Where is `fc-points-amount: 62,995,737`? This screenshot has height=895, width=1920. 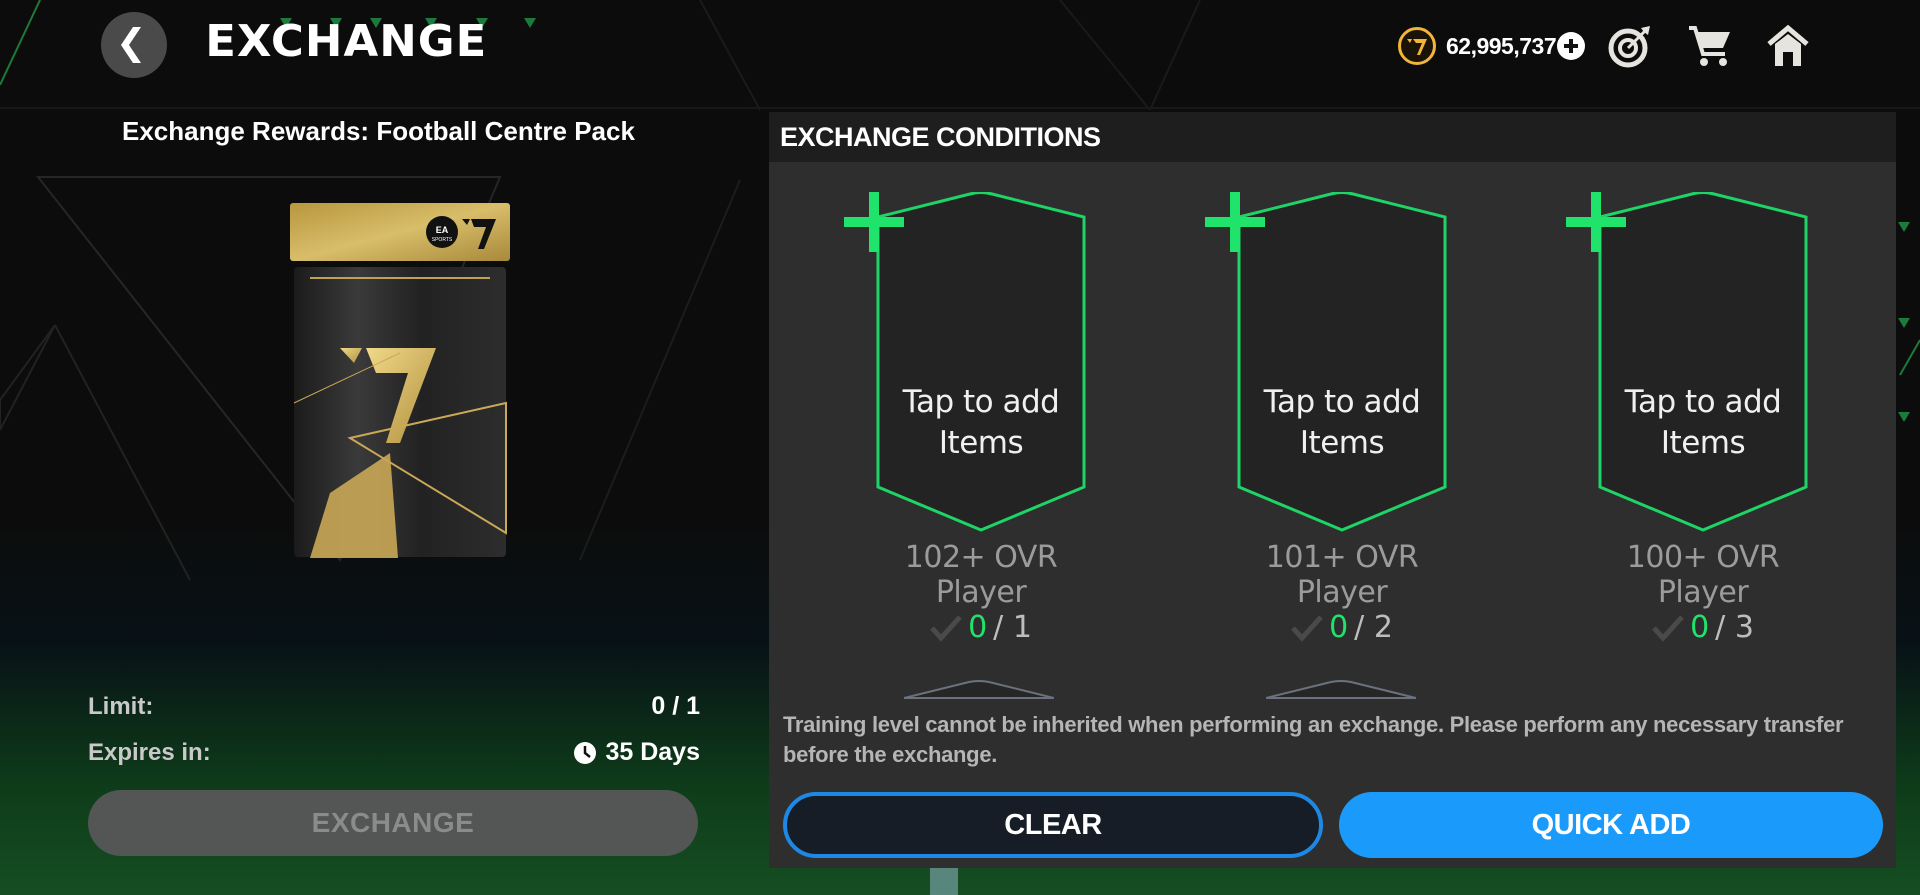
fc-points-amount: 62,995,737 is located at coordinates (1501, 45).